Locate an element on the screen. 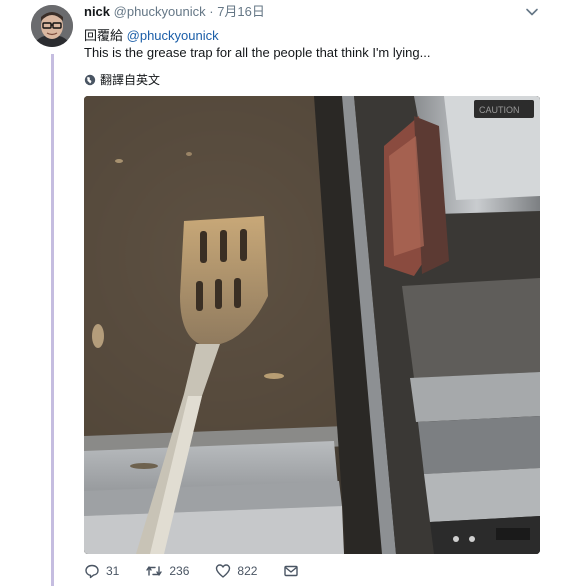 This screenshot has width=572, height=586. translate-link: 翻譯自英文 is located at coordinates (122, 79).